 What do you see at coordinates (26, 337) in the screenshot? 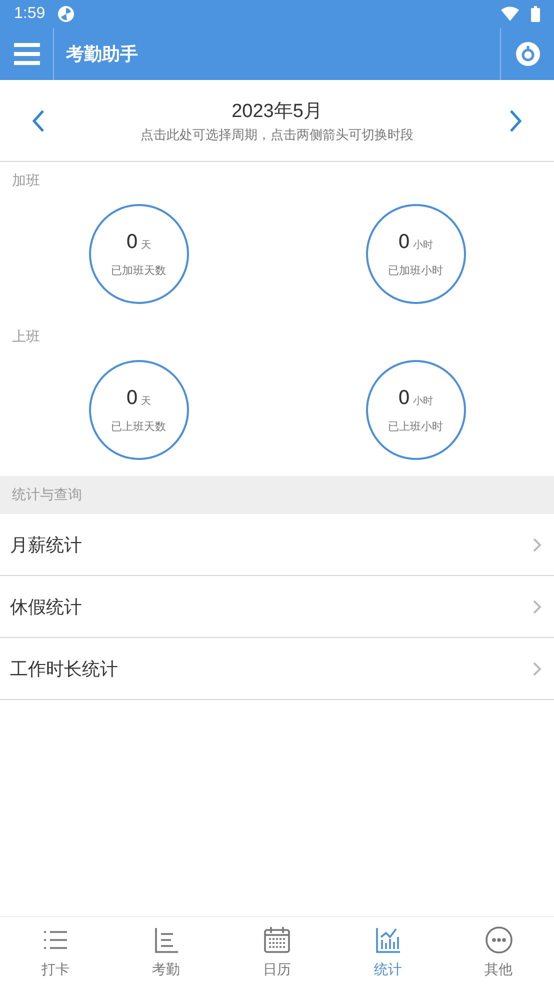
I see `group-label: 上班` at bounding box center [26, 337].